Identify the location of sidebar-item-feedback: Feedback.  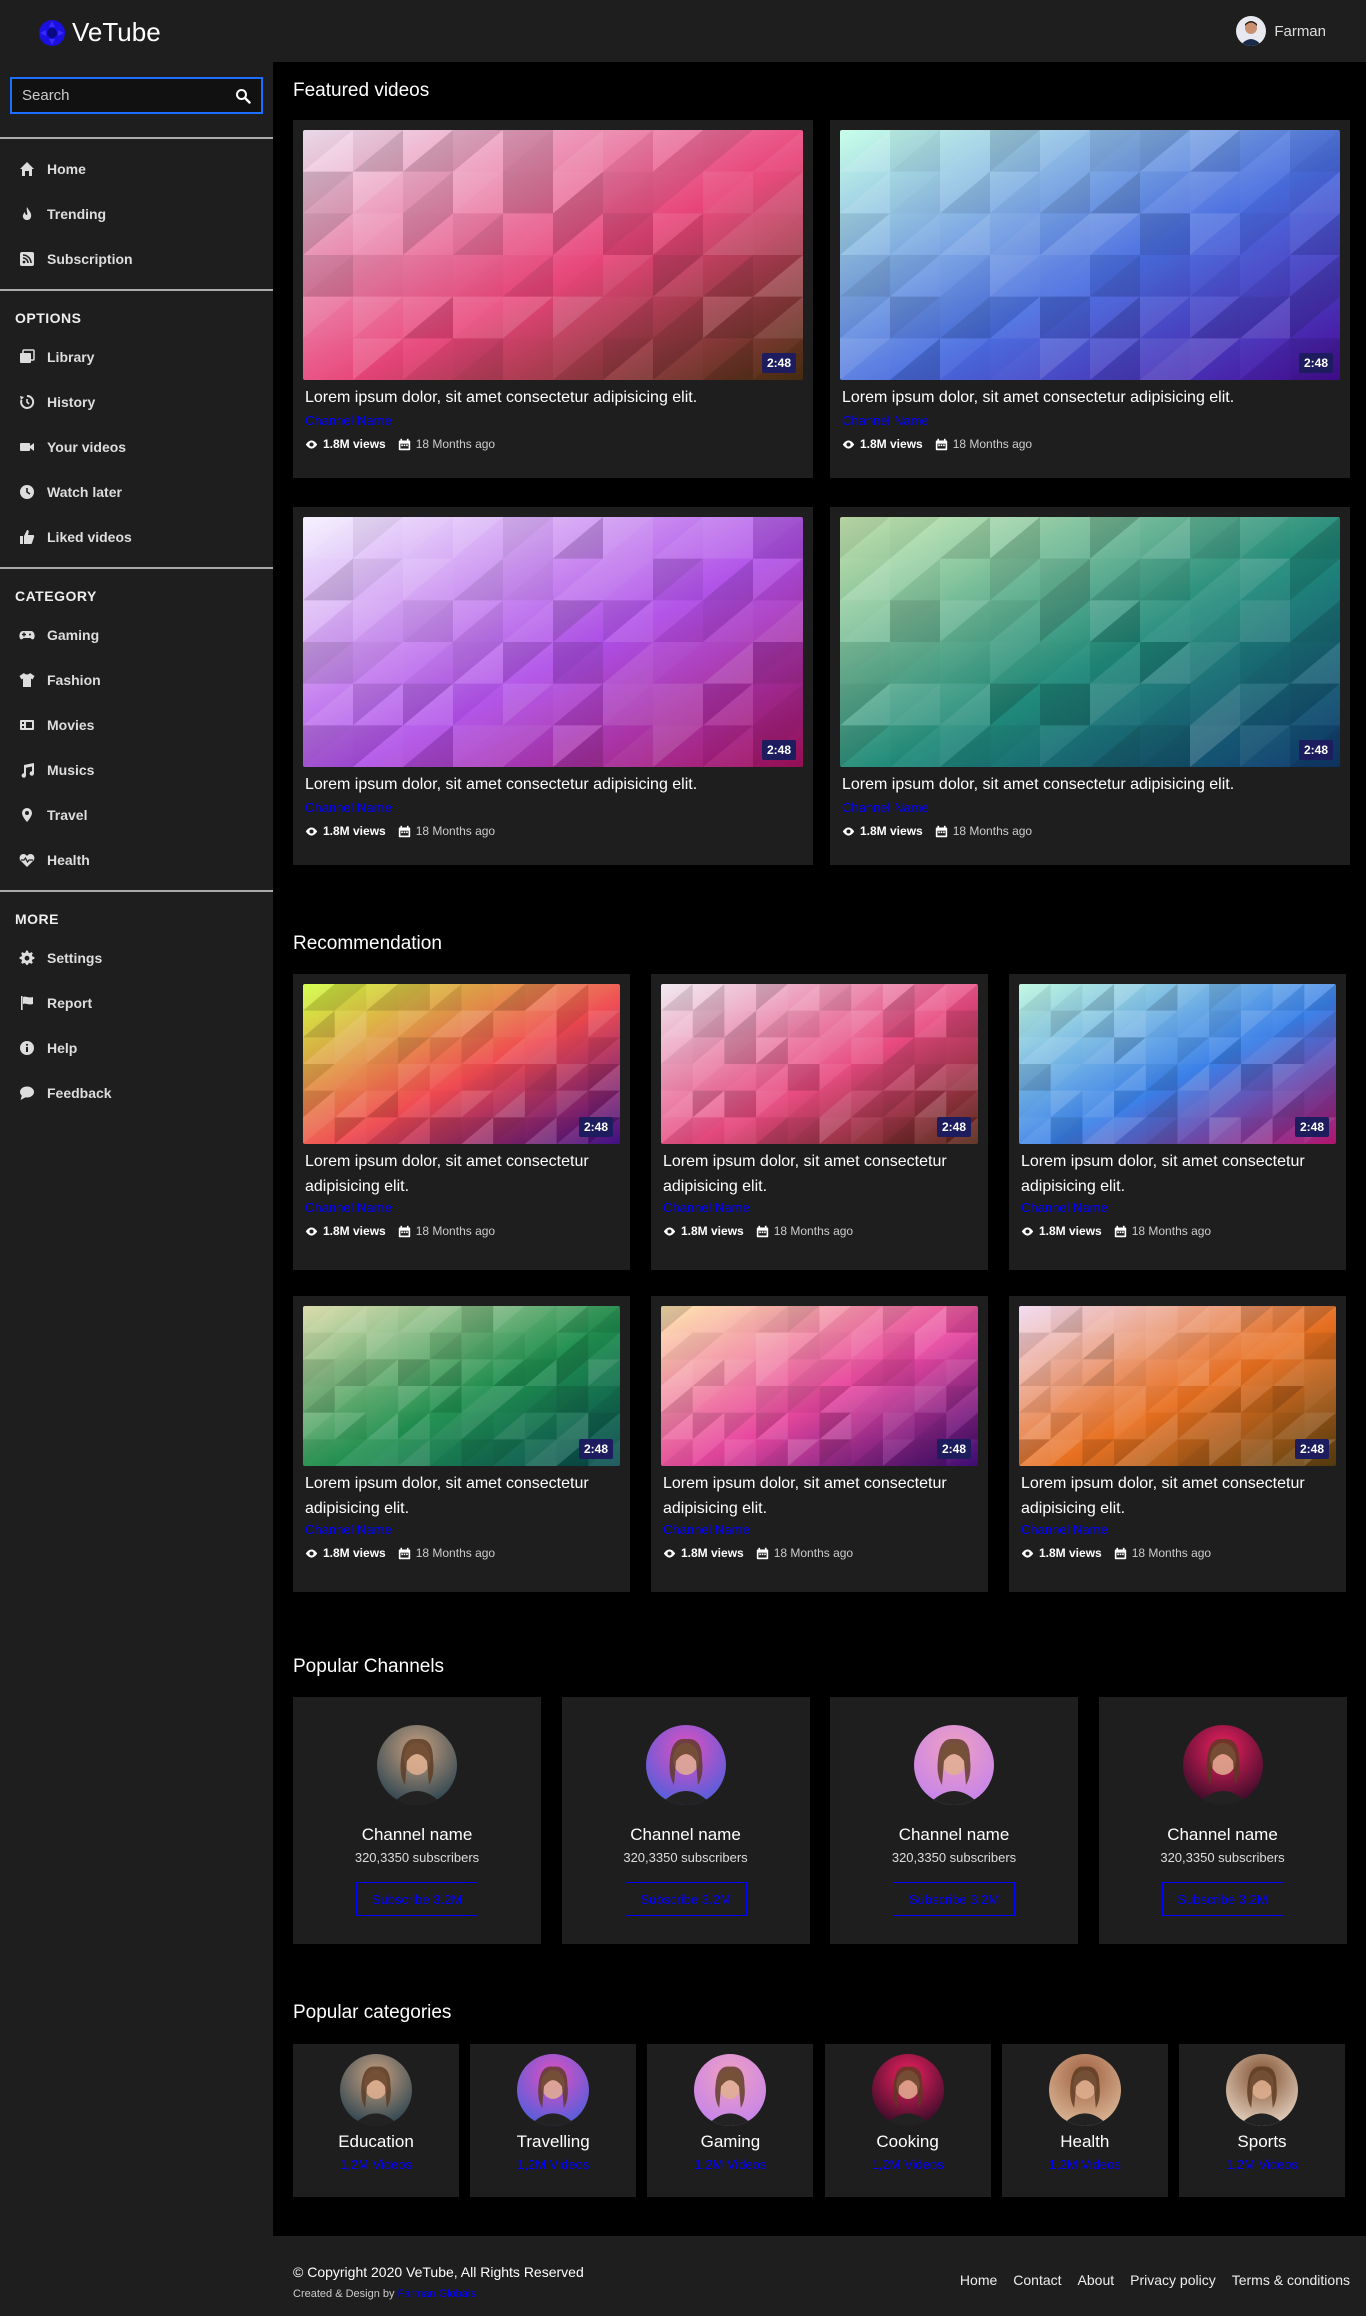
(65, 1093).